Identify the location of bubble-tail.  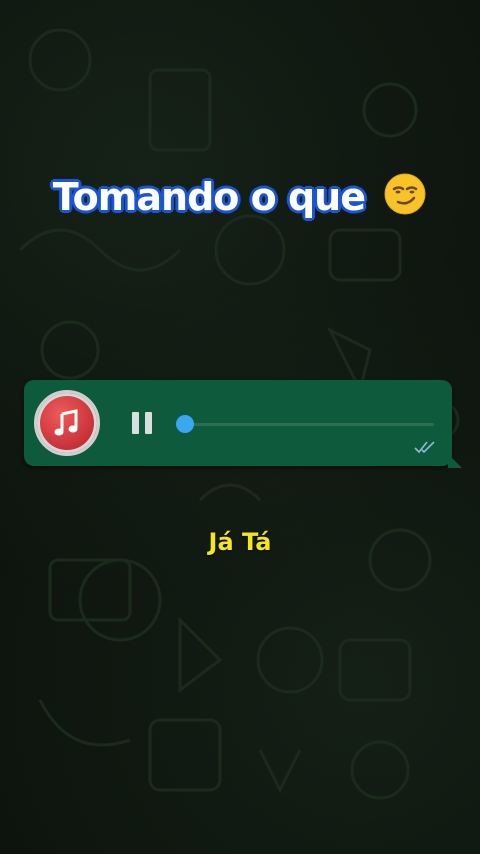
(455, 461).